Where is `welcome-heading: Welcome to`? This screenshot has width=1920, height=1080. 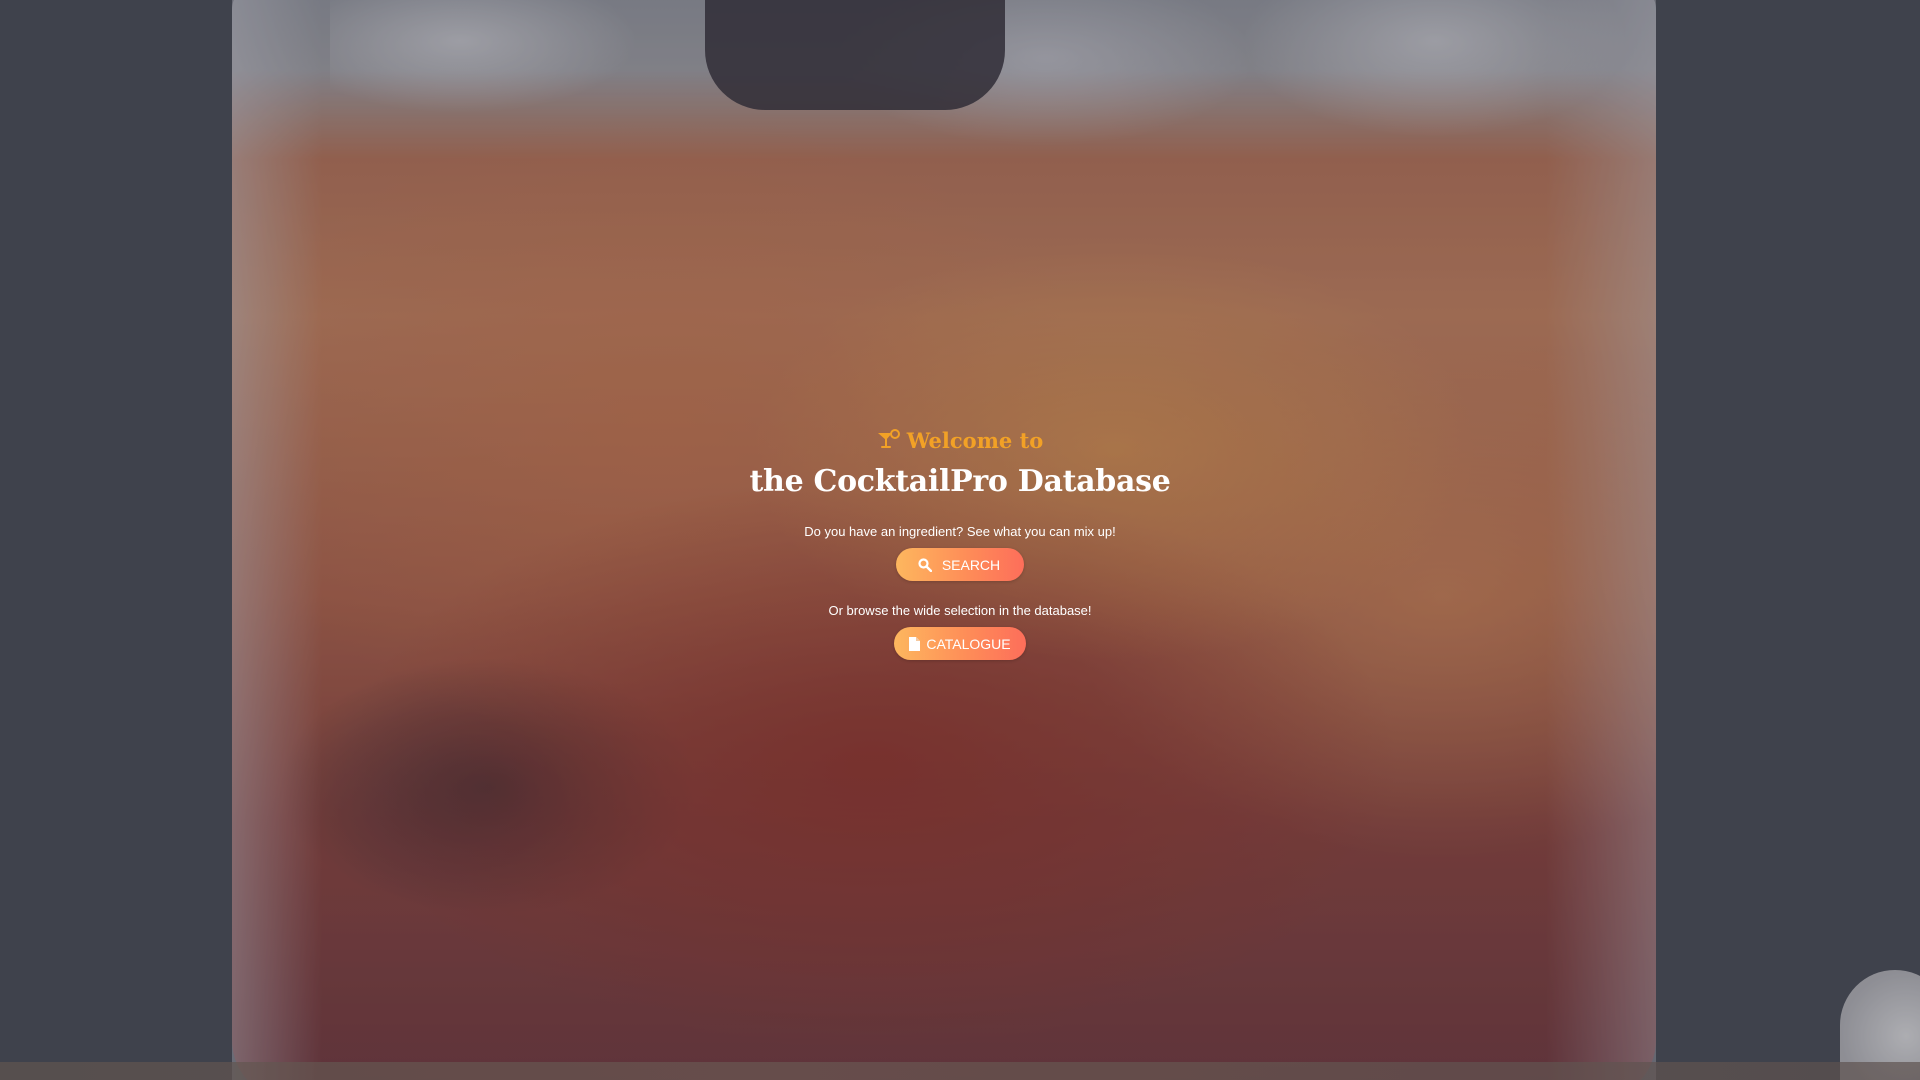
welcome-heading: Welcome to is located at coordinates (960, 440).